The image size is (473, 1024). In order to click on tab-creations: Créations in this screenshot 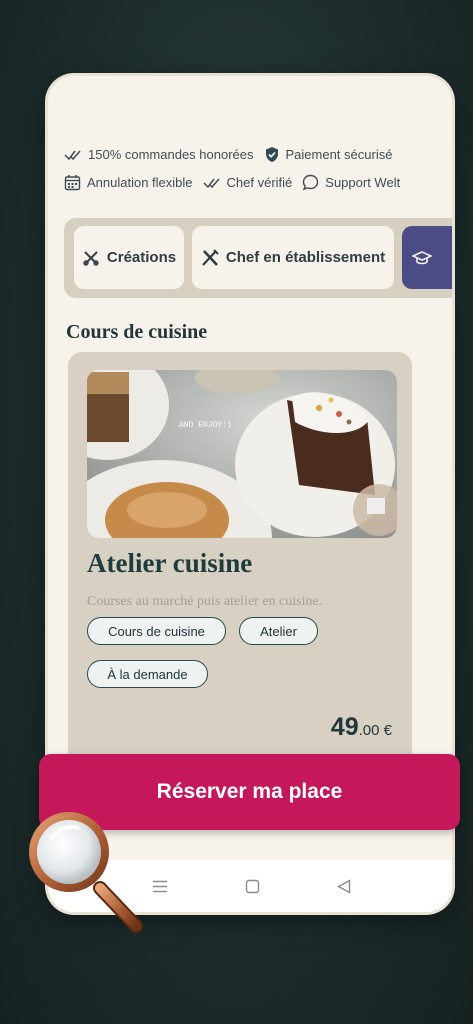, I will do `click(129, 257)`.